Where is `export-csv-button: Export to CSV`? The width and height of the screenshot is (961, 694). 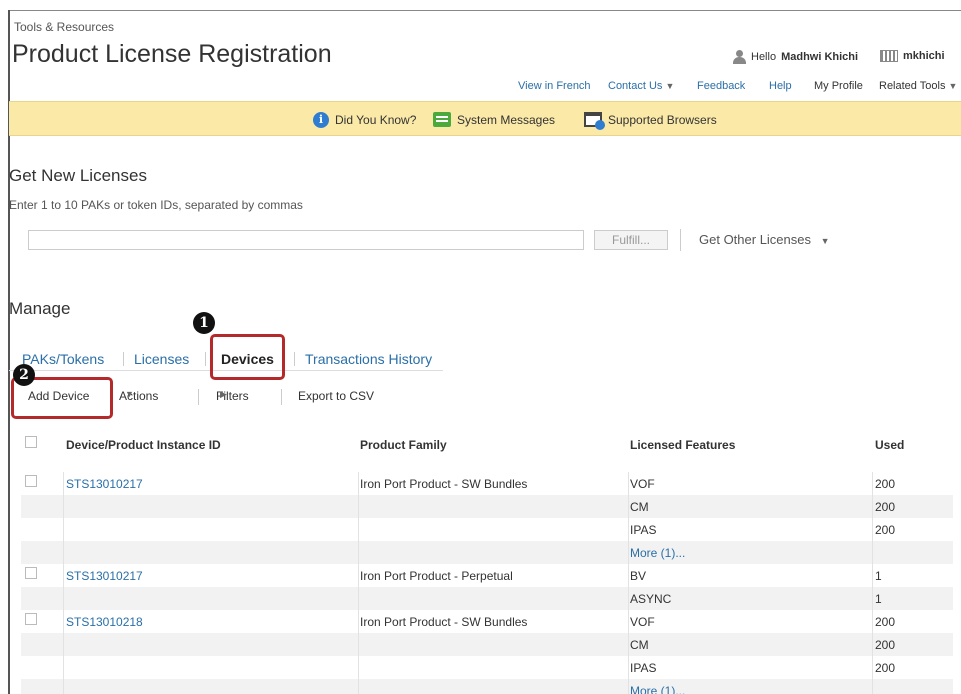
export-csv-button: Export to CSV is located at coordinates (336, 396).